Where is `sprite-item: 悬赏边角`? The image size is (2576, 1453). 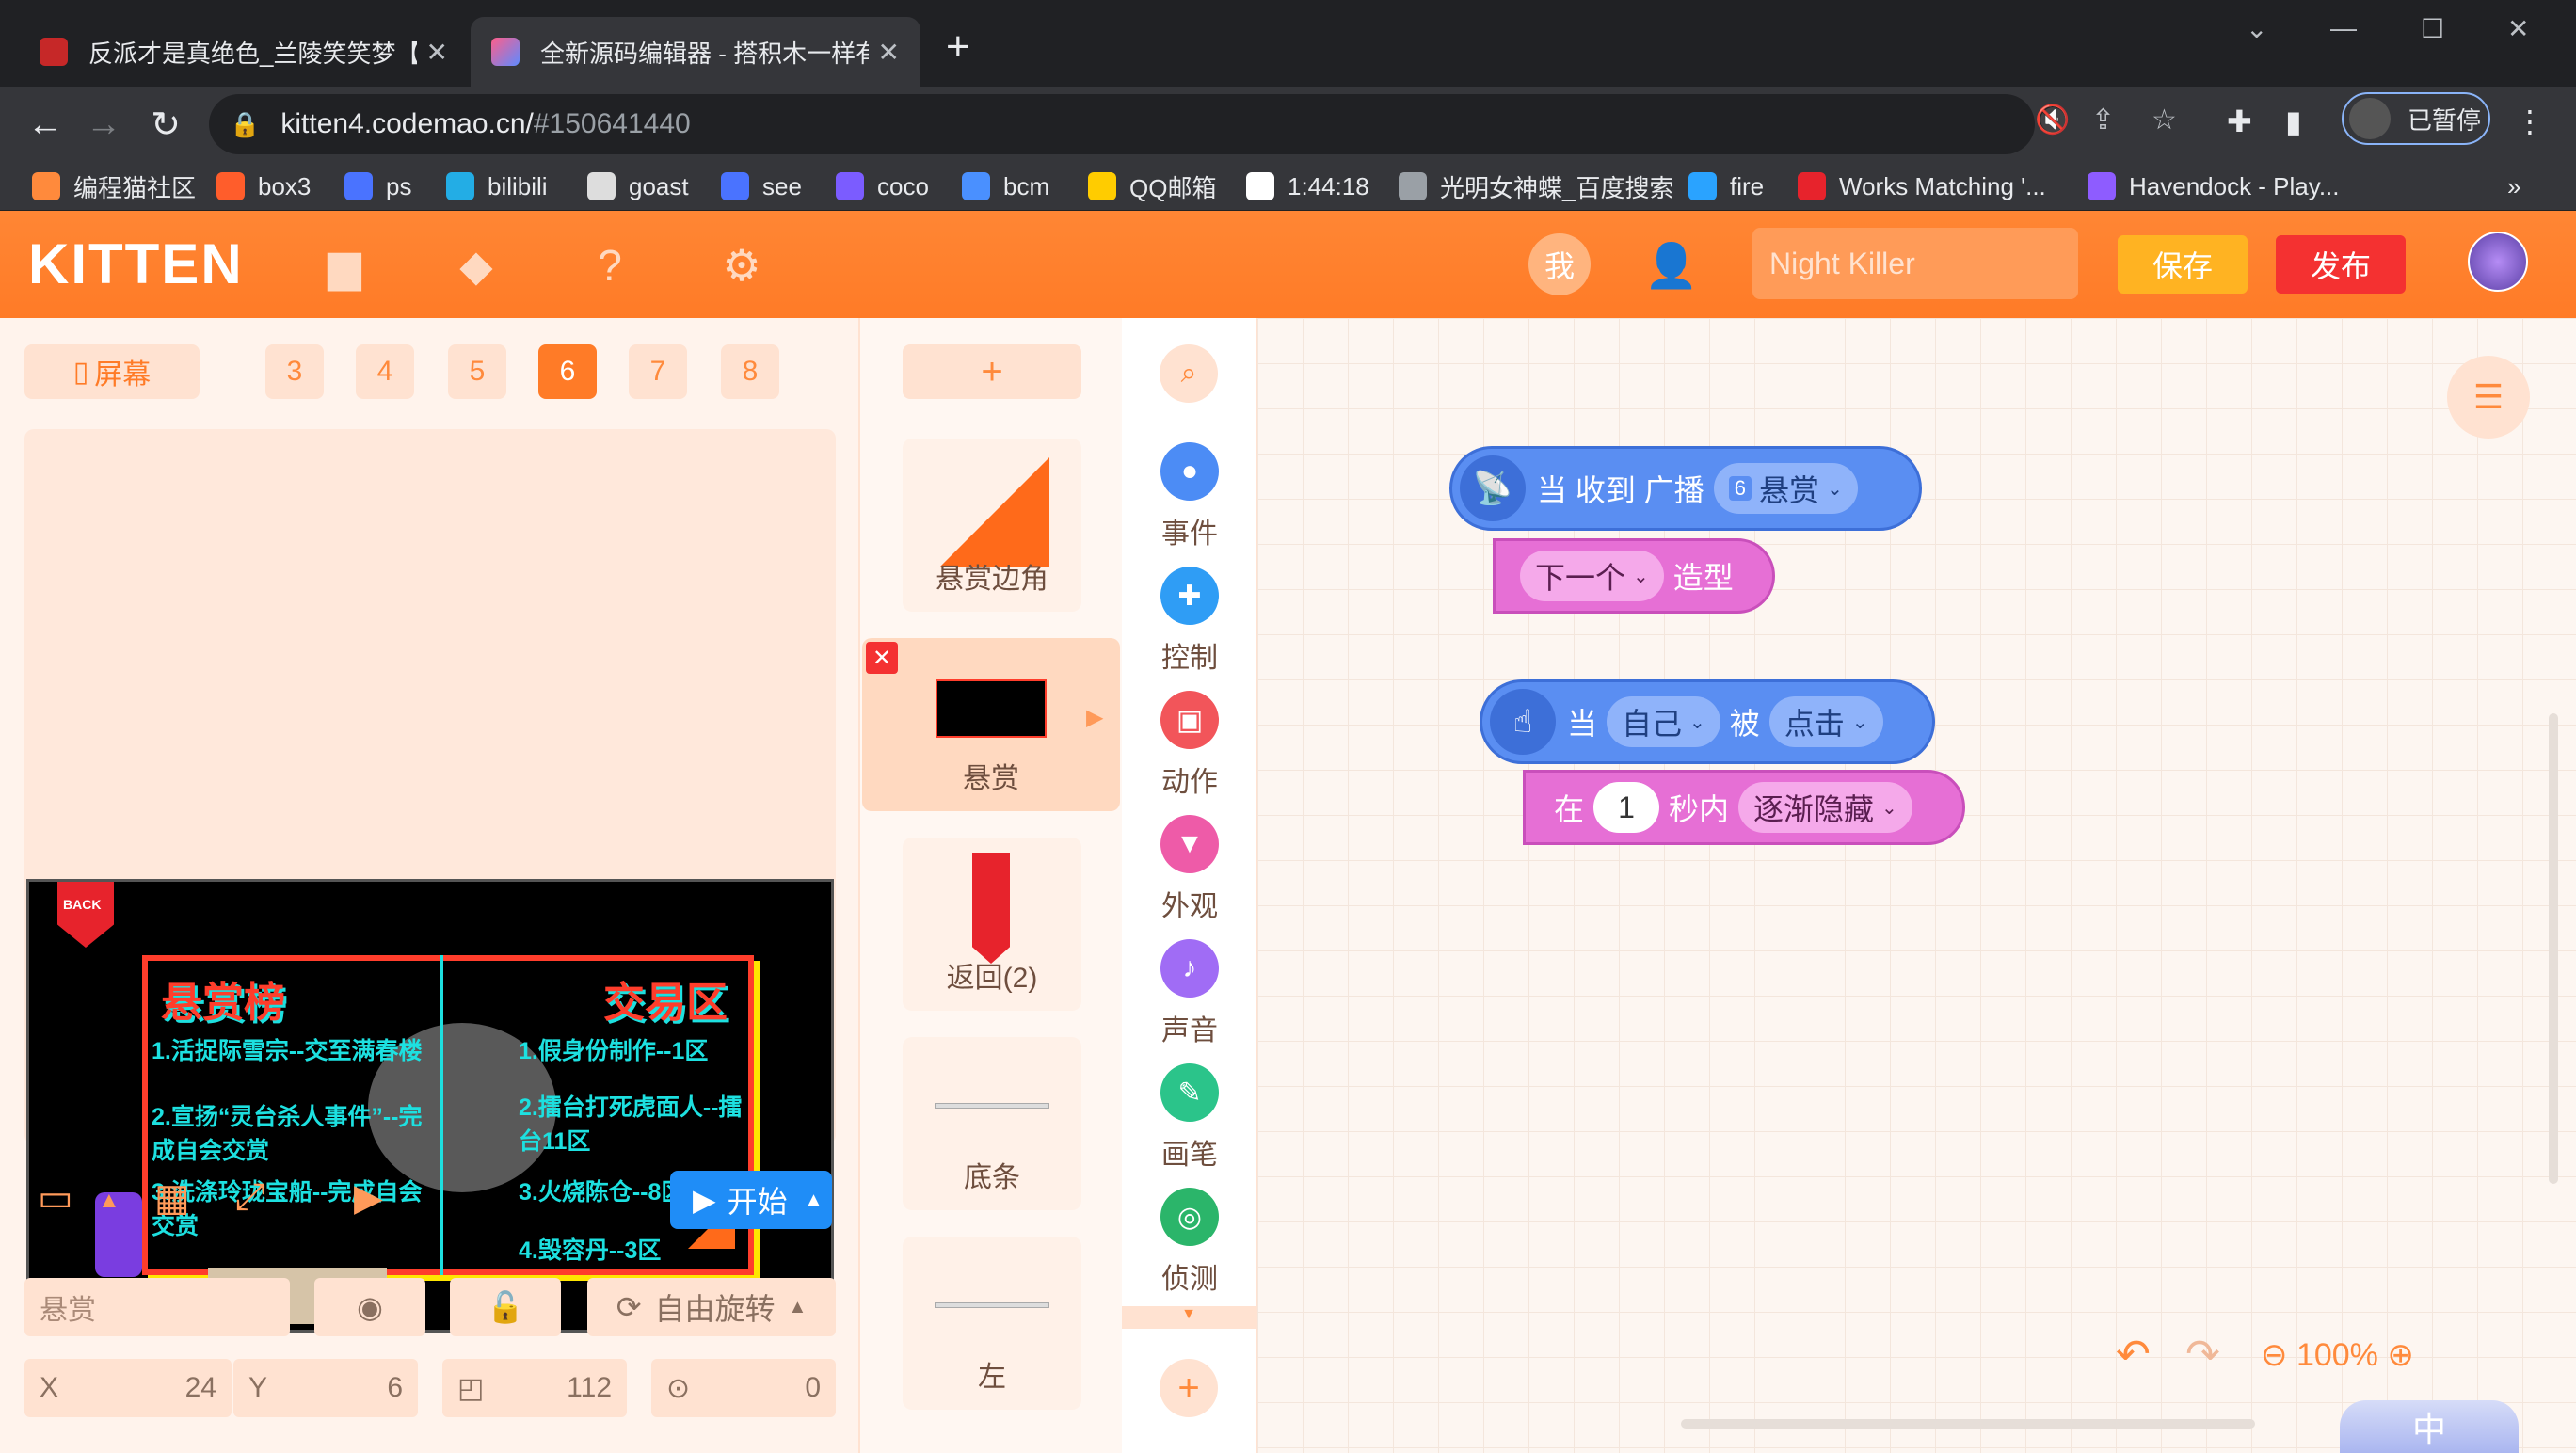
sprite-item: 悬赏边角 is located at coordinates (992, 525).